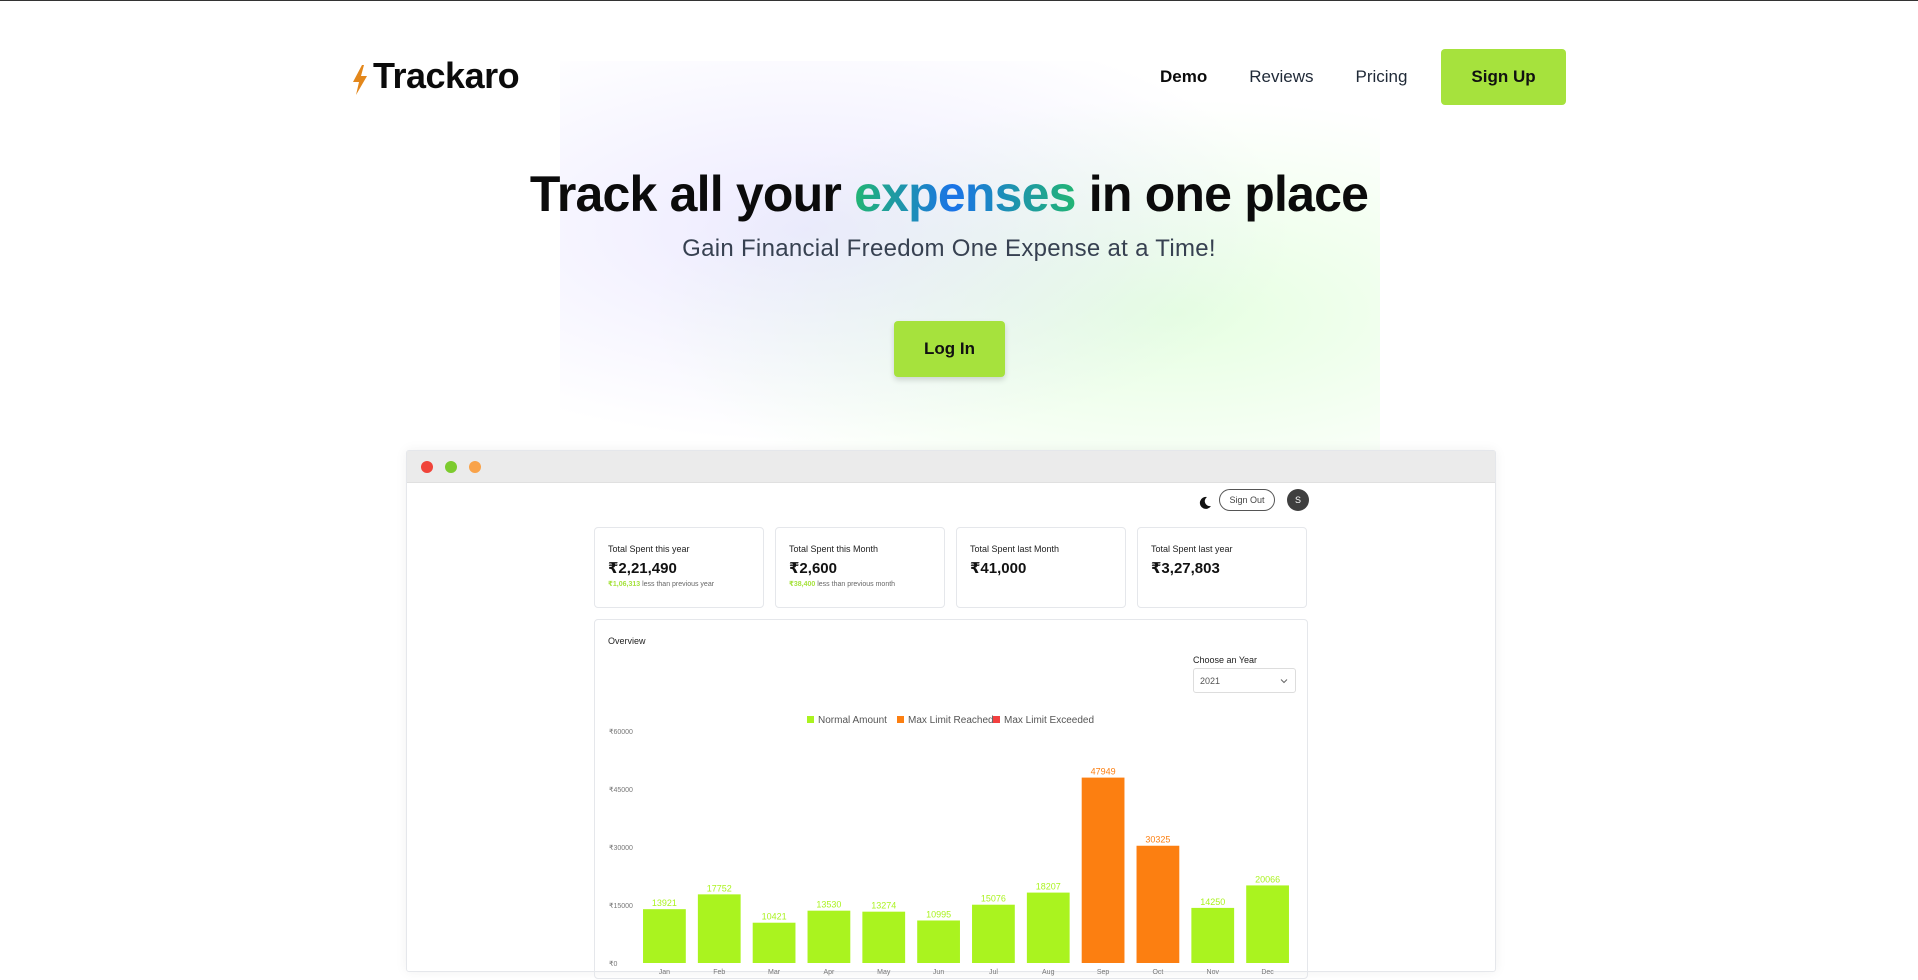  What do you see at coordinates (1157, 840) in the screenshot?
I see `bar-value-label: 30325` at bounding box center [1157, 840].